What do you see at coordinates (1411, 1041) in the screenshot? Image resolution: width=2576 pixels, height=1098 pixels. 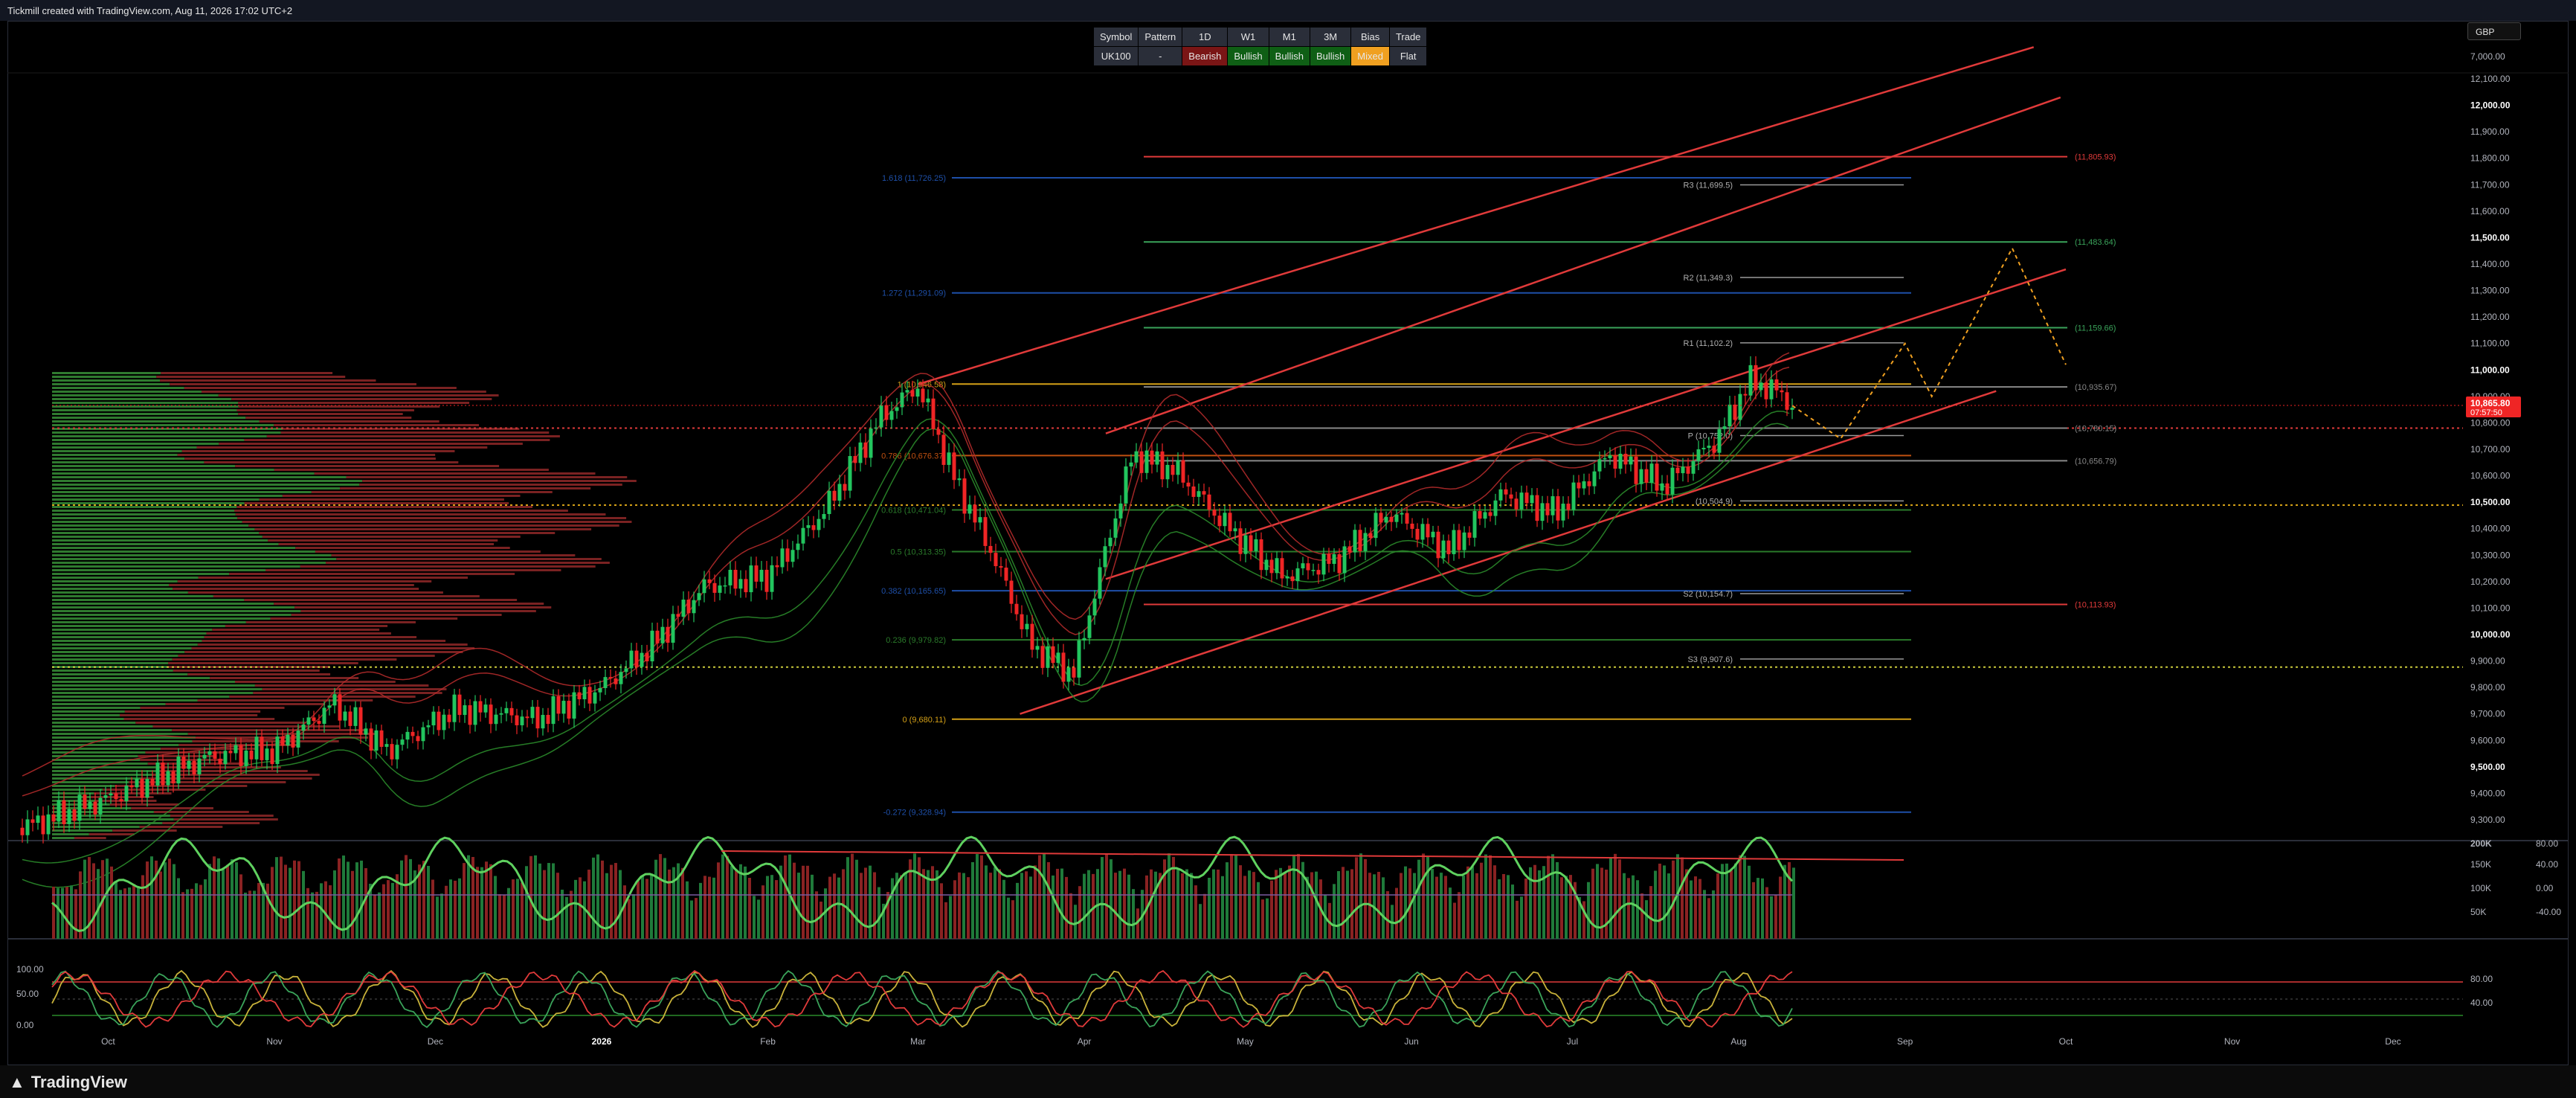 I see `time-axis-tick: Jun` at bounding box center [1411, 1041].